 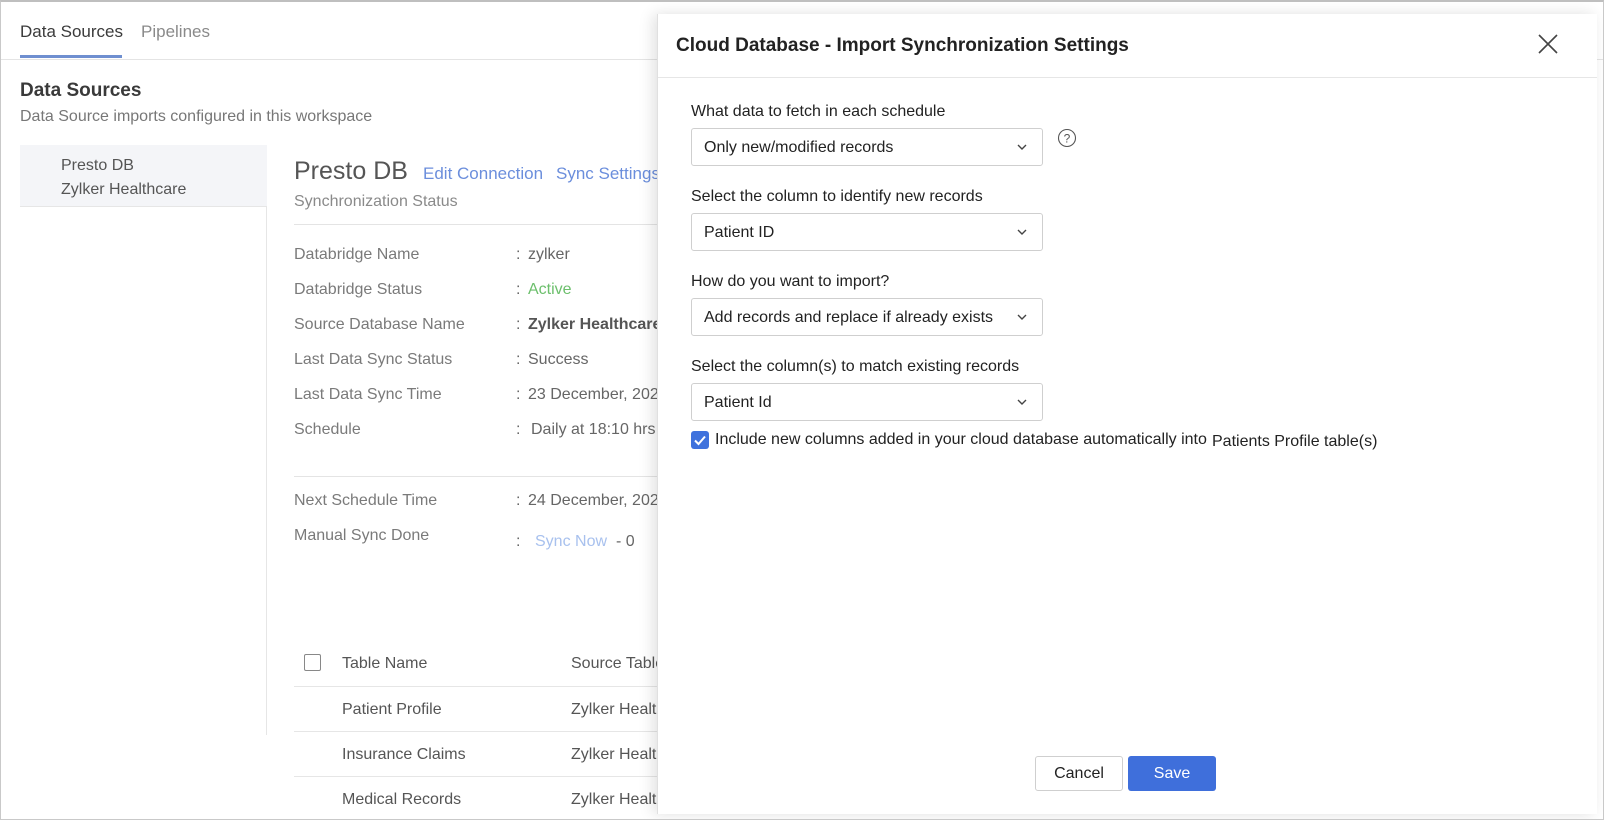 What do you see at coordinates (362, 535) in the screenshot?
I see `info-label: Manual Sync Done` at bounding box center [362, 535].